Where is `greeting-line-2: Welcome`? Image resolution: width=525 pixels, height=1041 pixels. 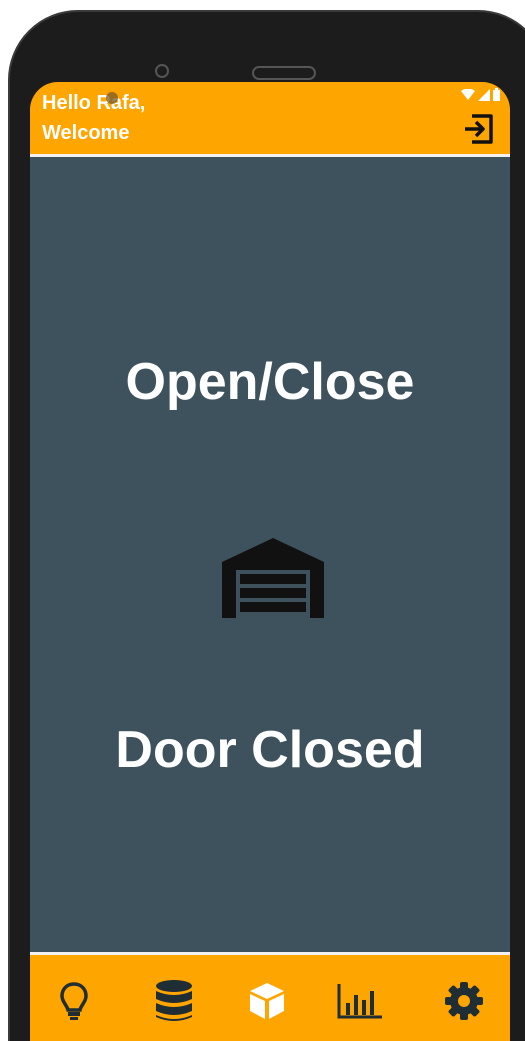
greeting-line-2: Welcome is located at coordinates (86, 133).